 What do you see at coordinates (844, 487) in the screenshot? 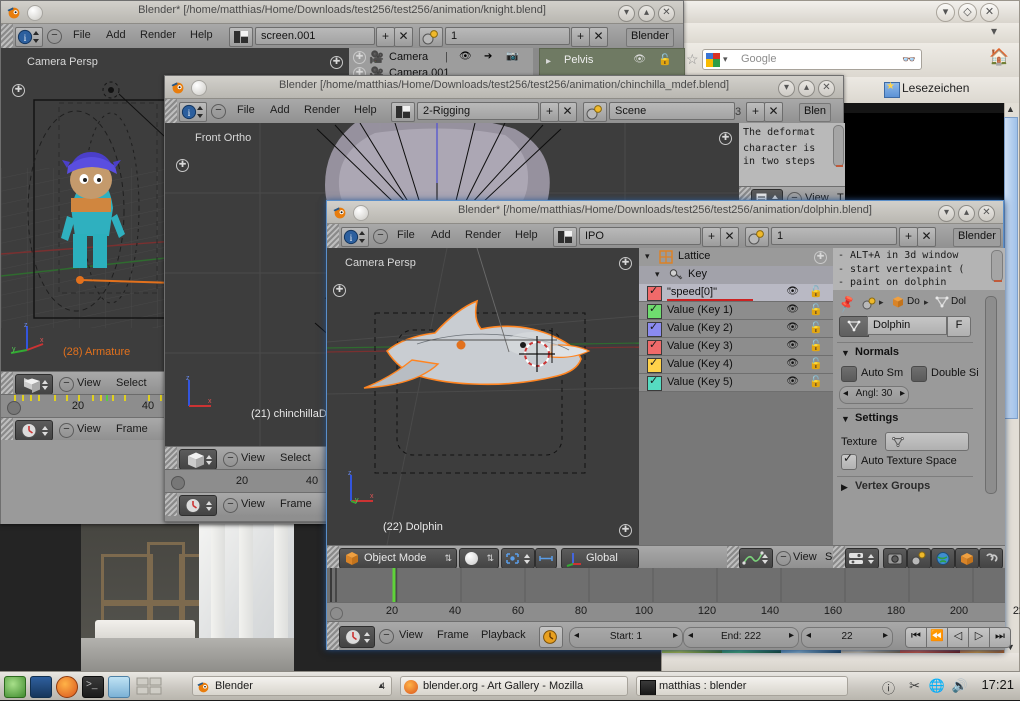
I see `triangle-right-icon: ▶` at bounding box center [844, 487].